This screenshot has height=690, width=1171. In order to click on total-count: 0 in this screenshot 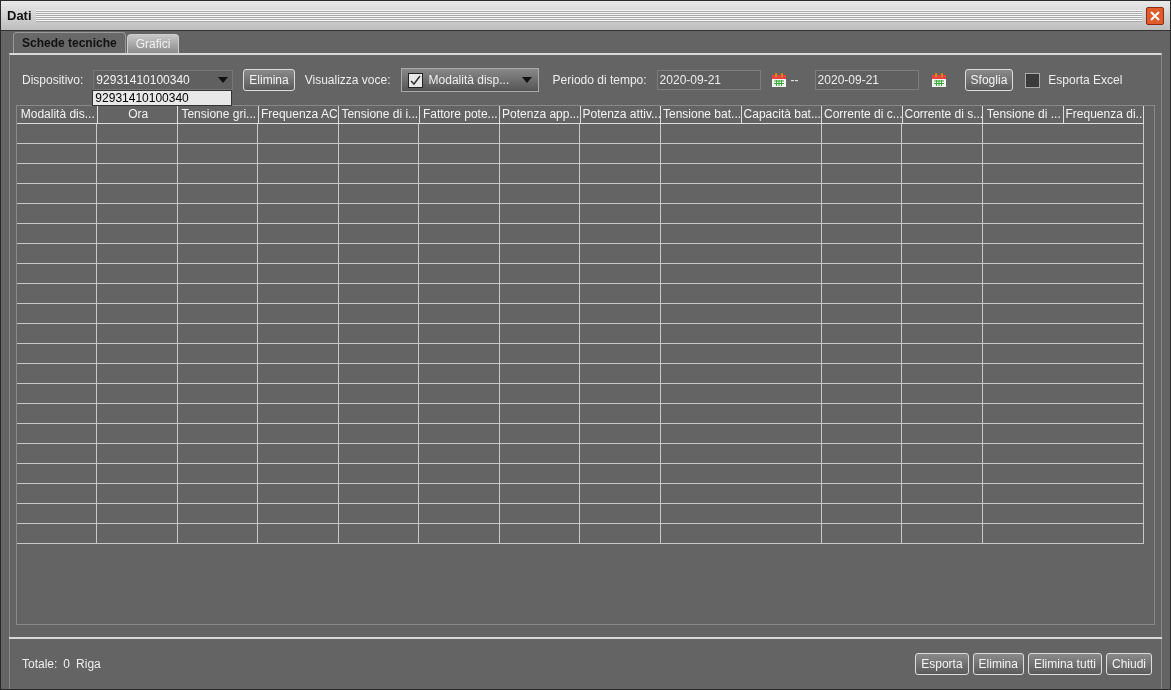, I will do `click(67, 664)`.